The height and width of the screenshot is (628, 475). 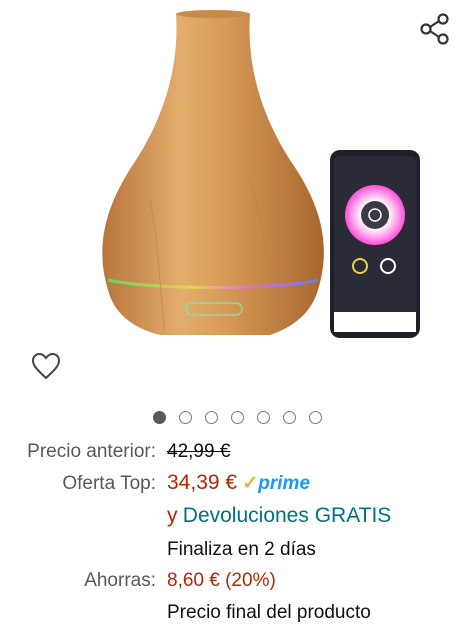 What do you see at coordinates (250, 483) in the screenshot?
I see `prime-check-icon: ✓` at bounding box center [250, 483].